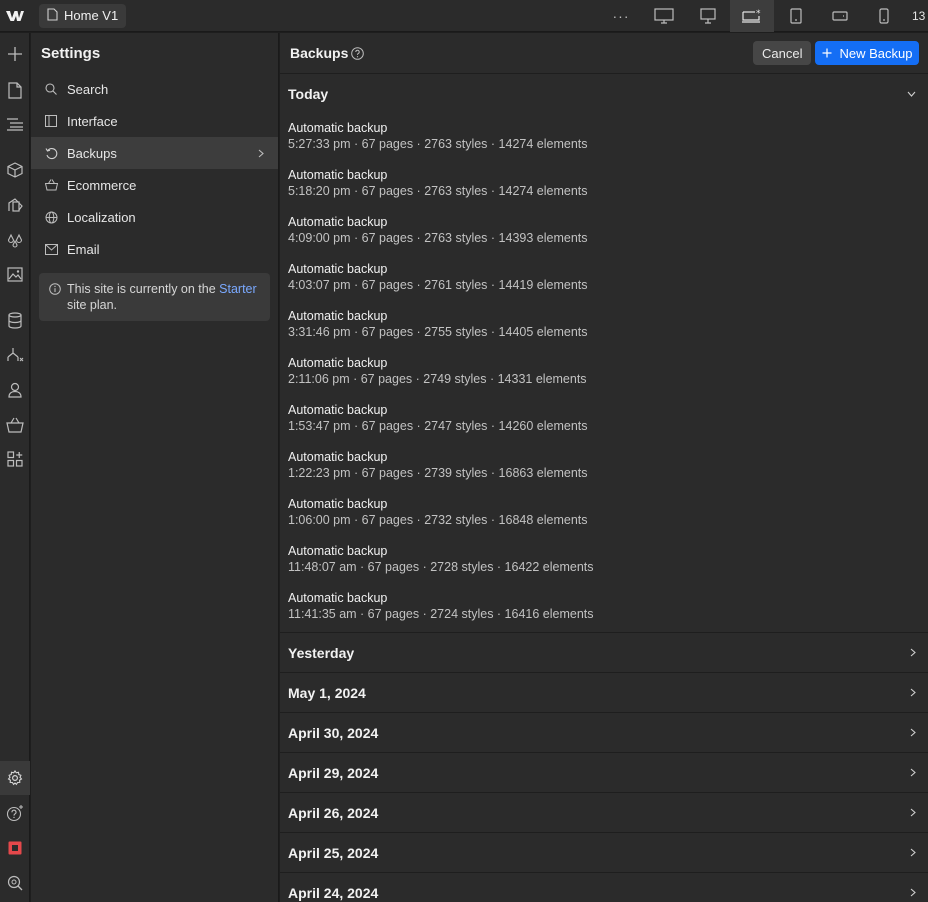 Image resolution: width=928 pixels, height=902 pixels. What do you see at coordinates (15, 848) in the screenshot?
I see `record-button` at bounding box center [15, 848].